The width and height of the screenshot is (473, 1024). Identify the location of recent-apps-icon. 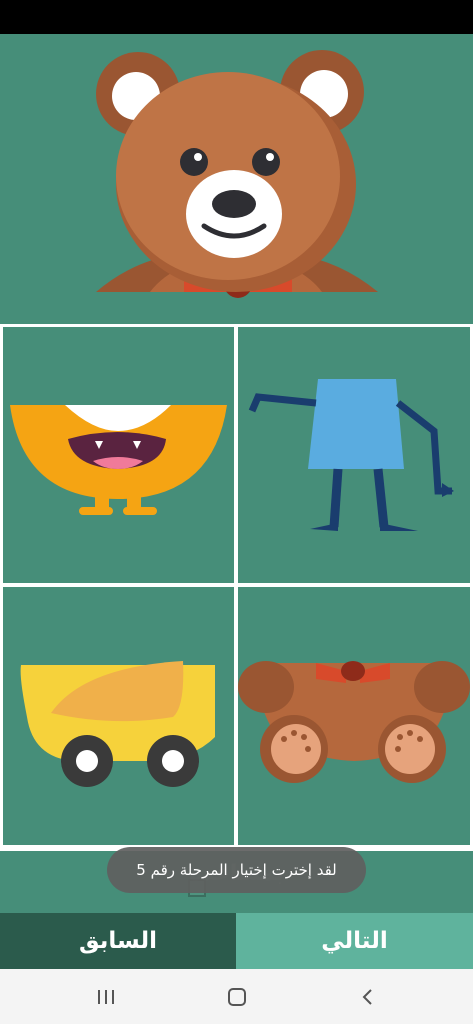
(105, 996).